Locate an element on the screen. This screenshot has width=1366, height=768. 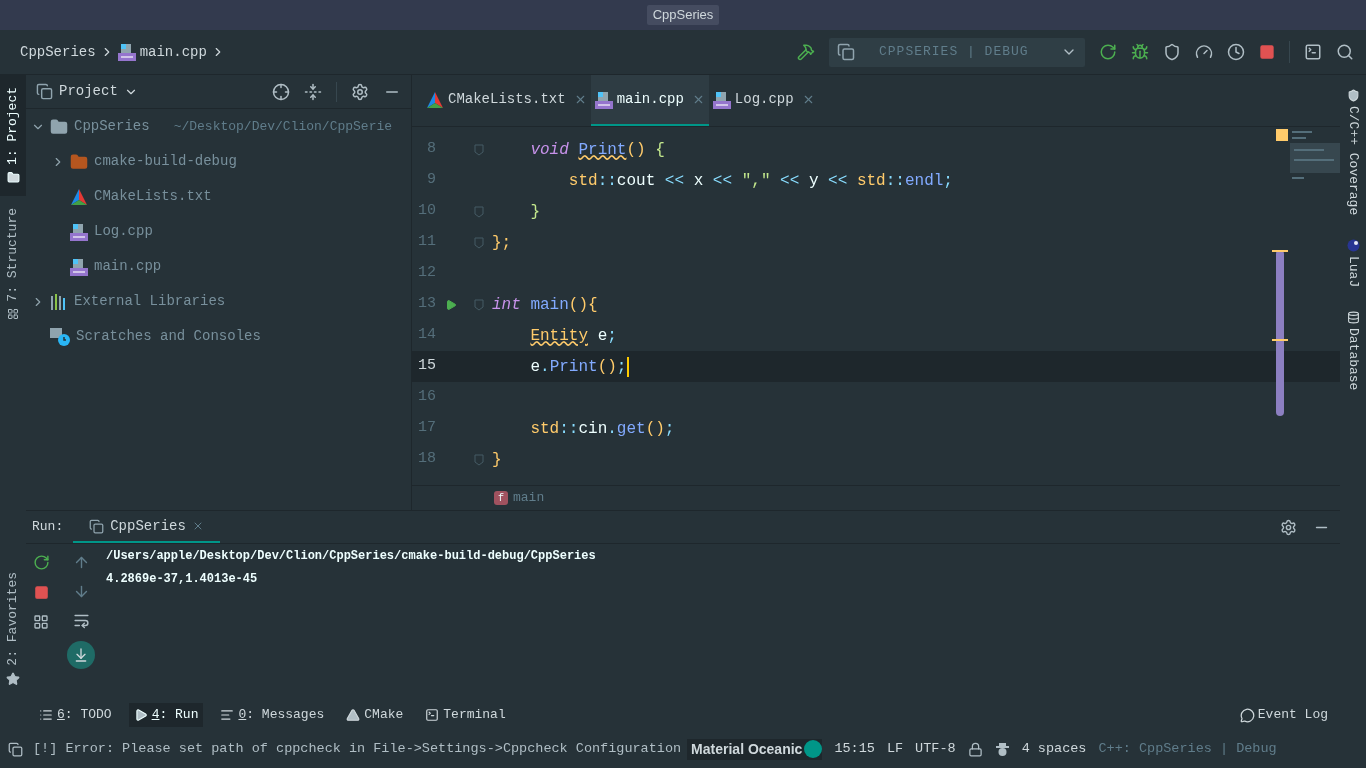
run-tab: CppSeries is located at coordinates (146, 527).